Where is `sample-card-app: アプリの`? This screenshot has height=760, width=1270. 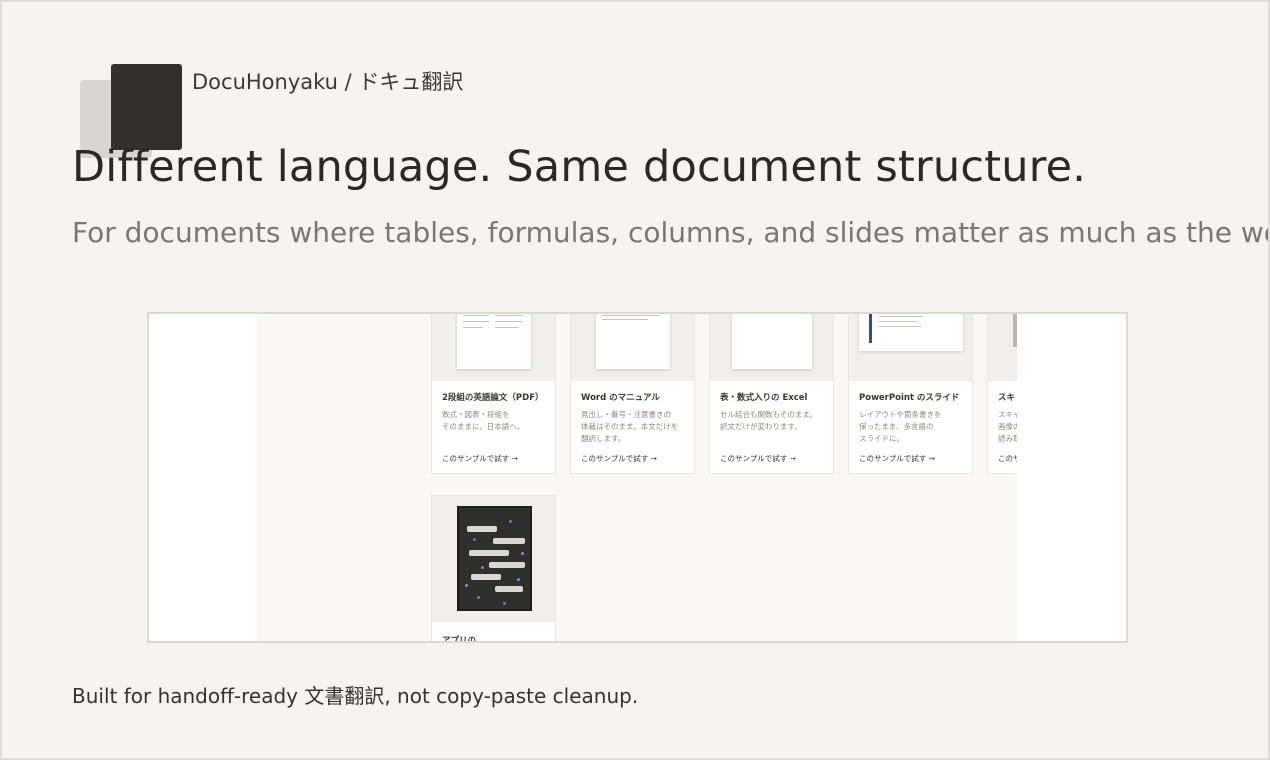 sample-card-app: アプリの is located at coordinates (493, 569).